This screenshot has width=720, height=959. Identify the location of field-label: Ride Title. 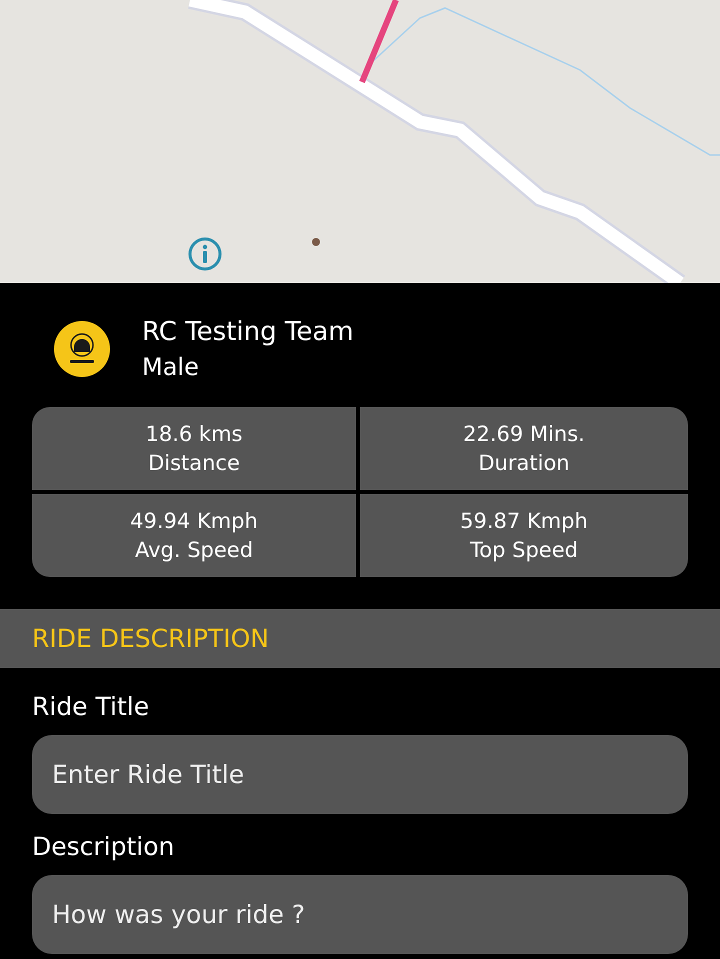
(91, 706).